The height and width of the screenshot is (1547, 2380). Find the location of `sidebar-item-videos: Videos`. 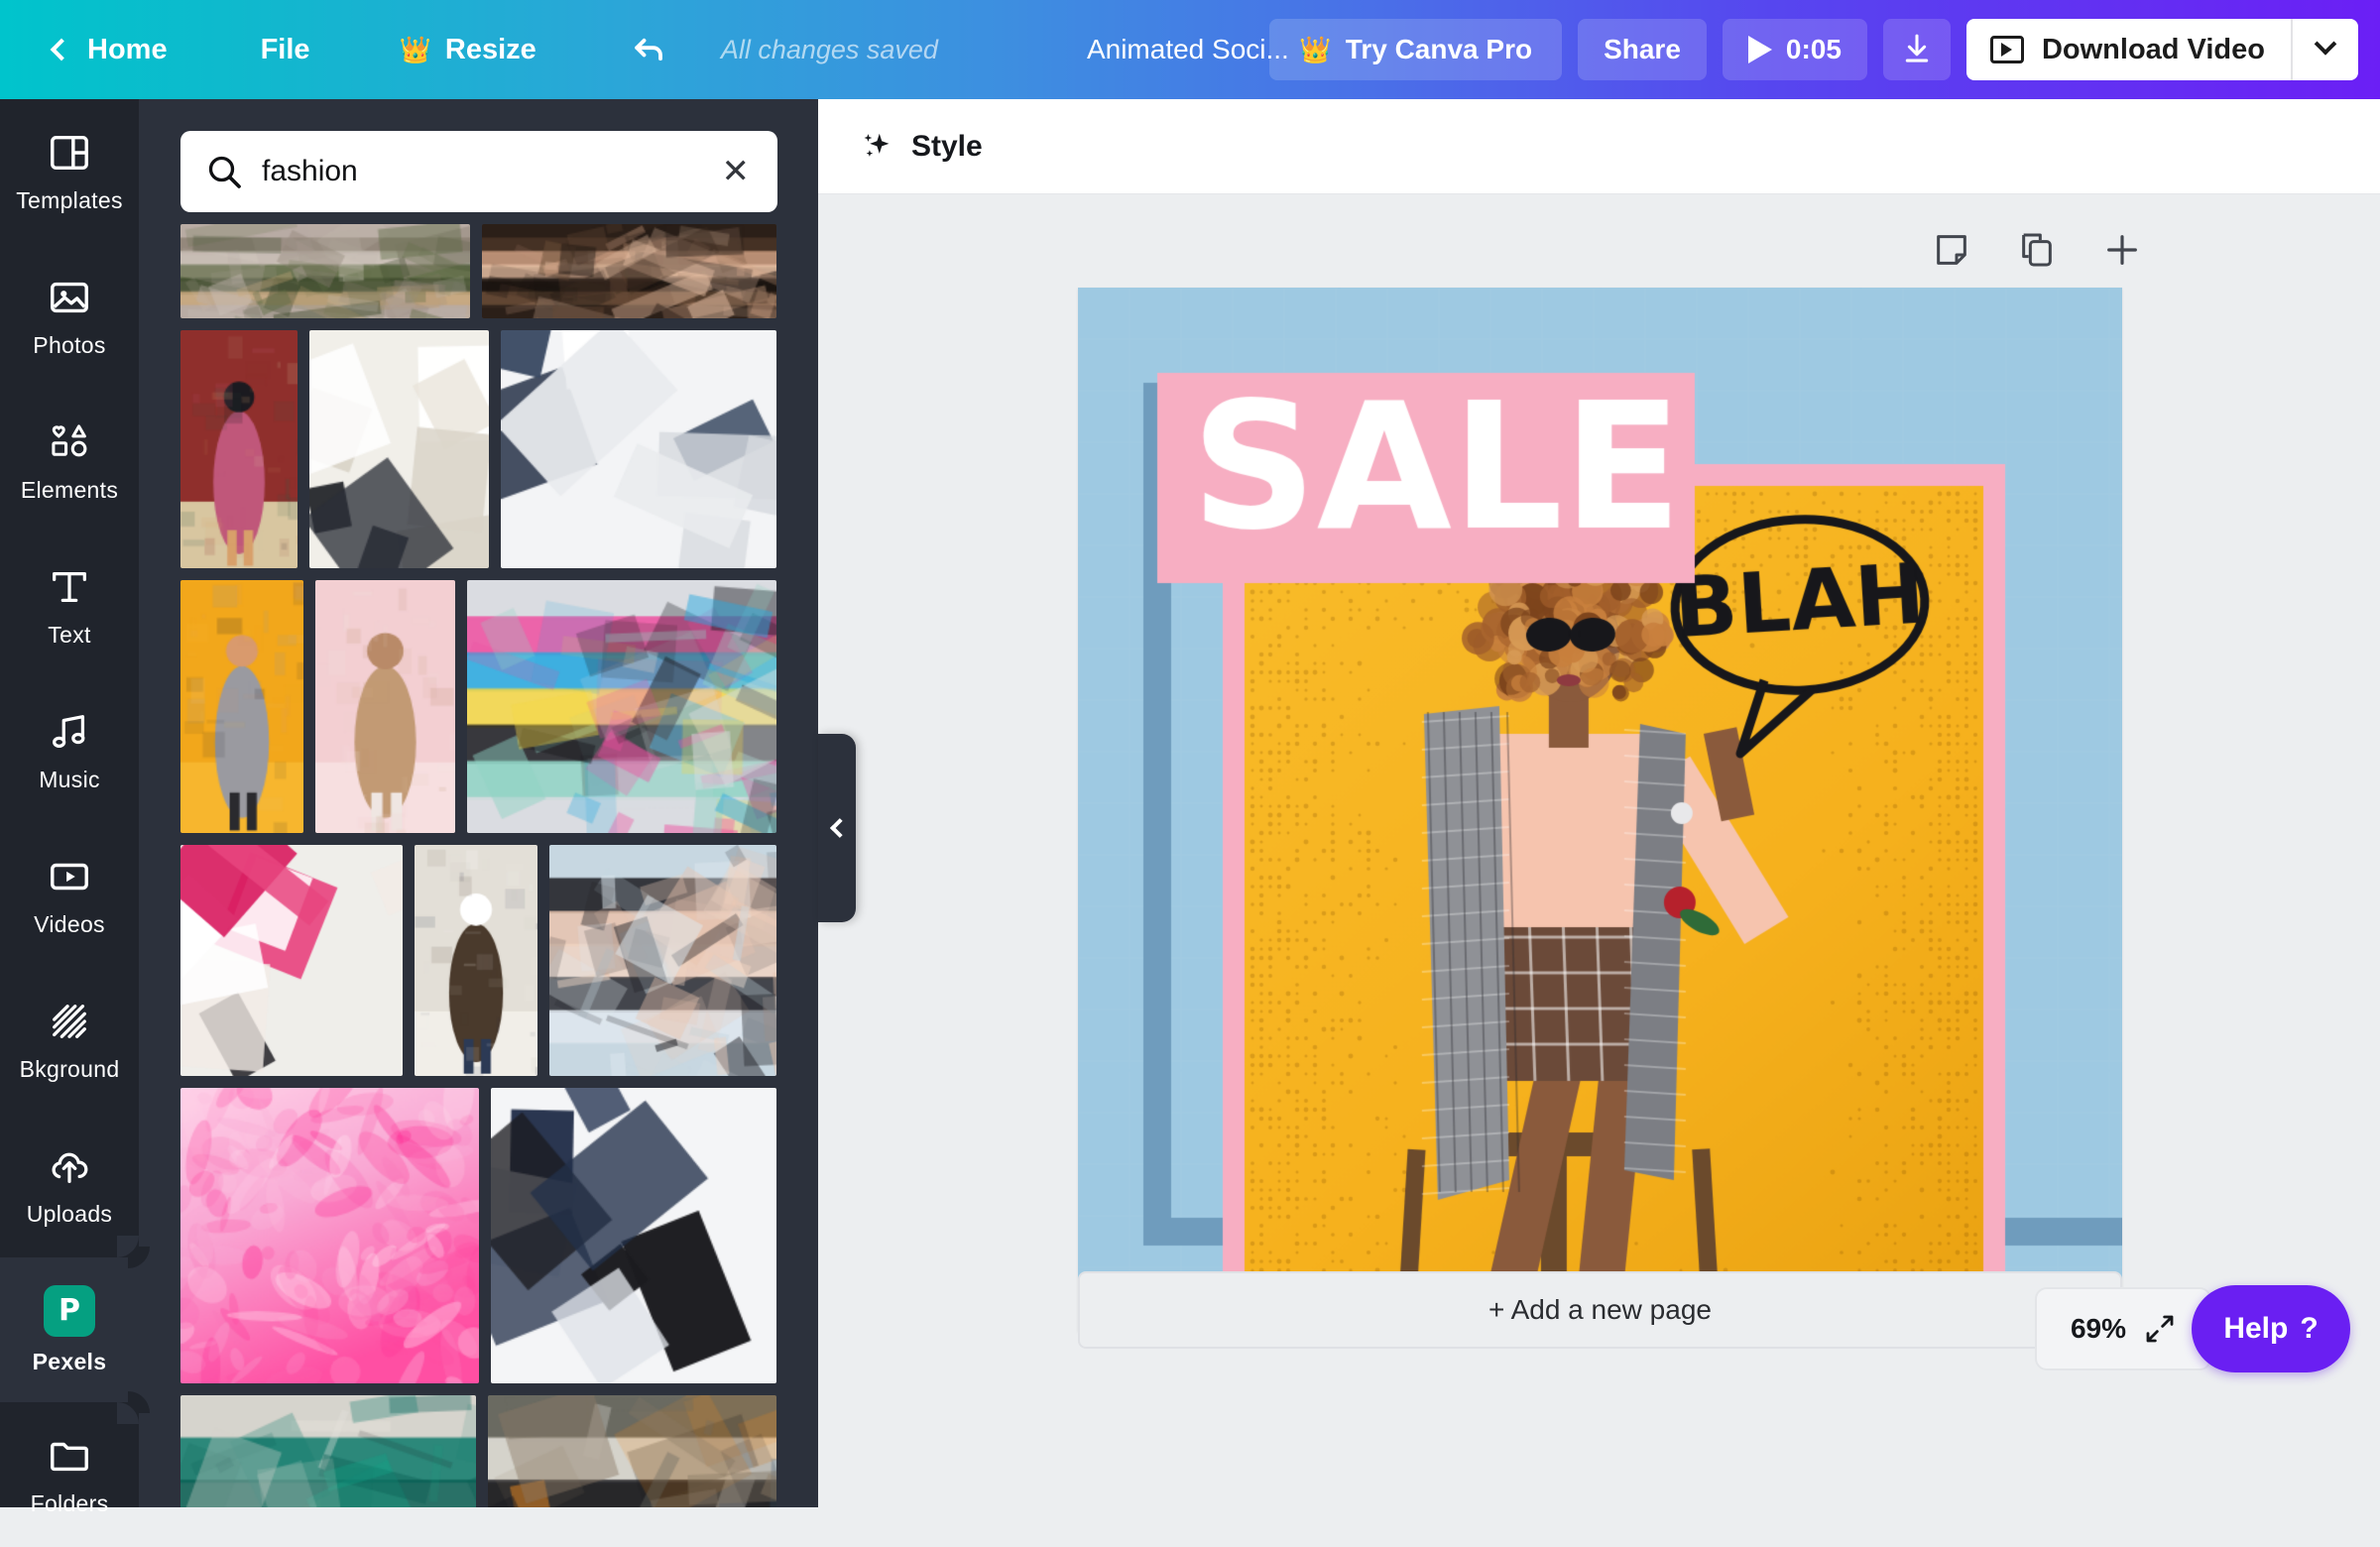

sidebar-item-videos: Videos is located at coordinates (69, 895).